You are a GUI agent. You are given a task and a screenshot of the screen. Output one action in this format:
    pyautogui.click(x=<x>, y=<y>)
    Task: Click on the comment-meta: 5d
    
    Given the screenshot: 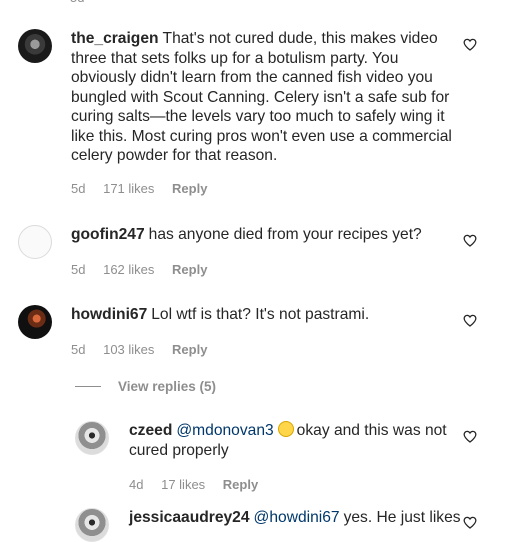 What is the action you would take?
    pyautogui.click(x=84, y=2)
    